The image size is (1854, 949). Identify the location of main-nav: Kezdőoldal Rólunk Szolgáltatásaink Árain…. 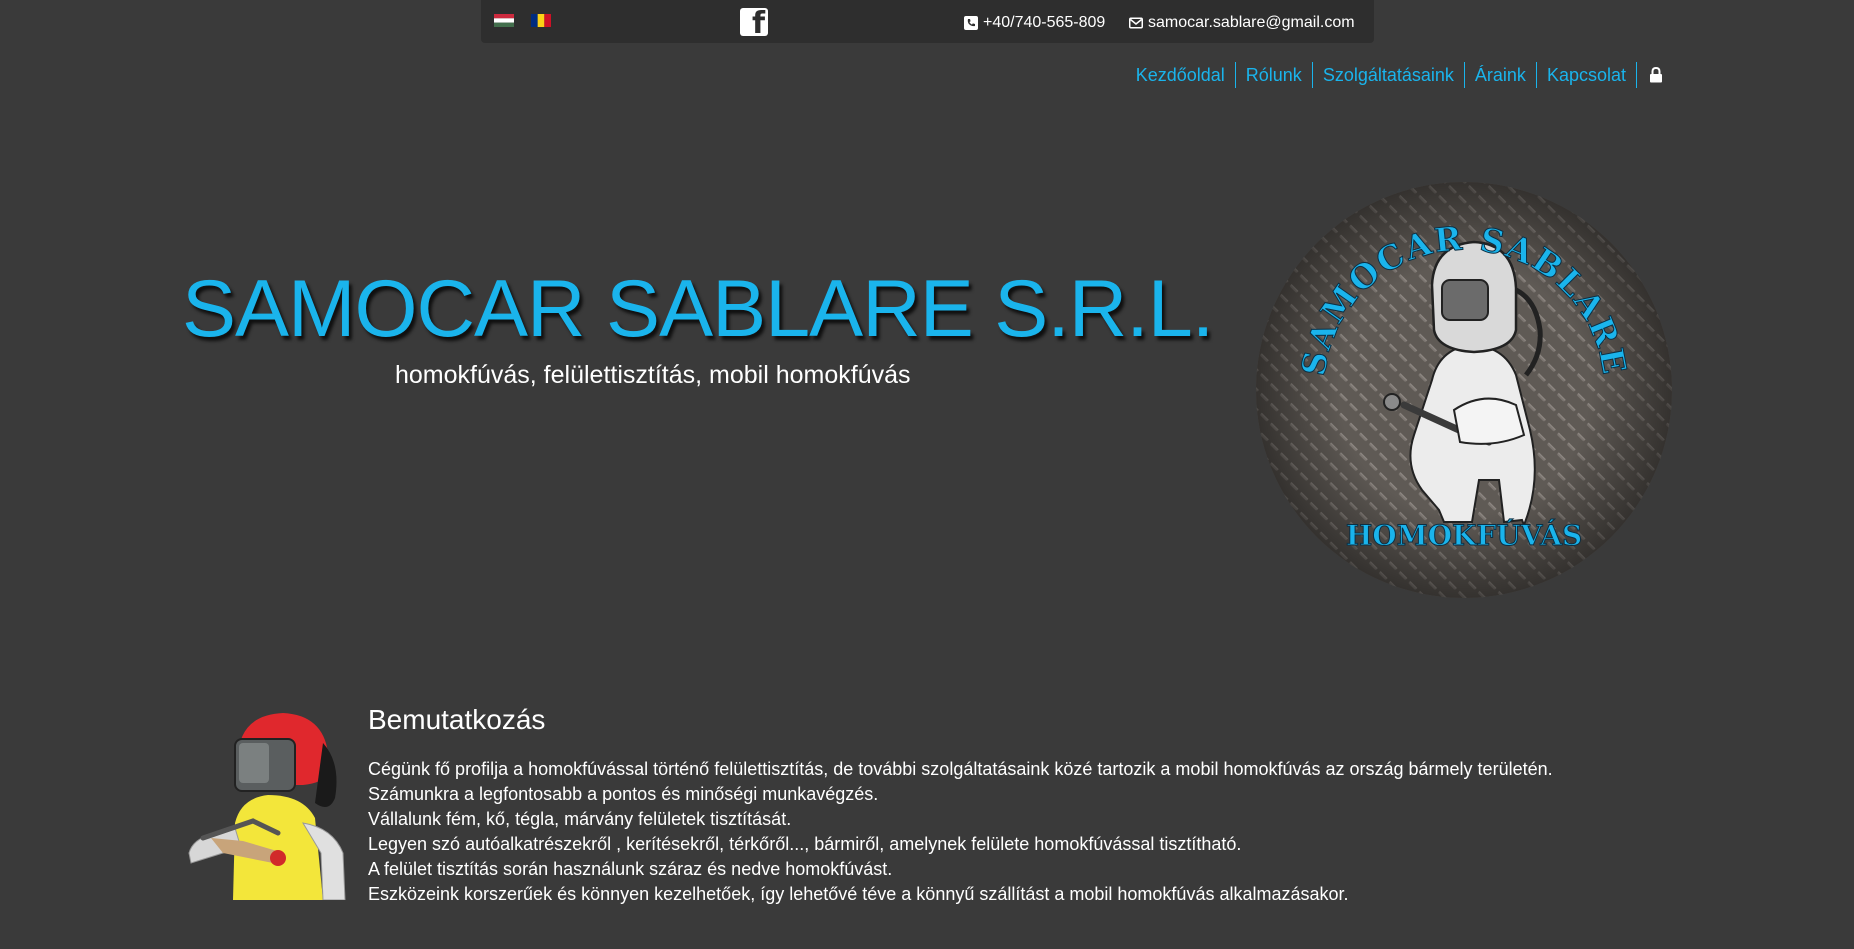
(1394, 75).